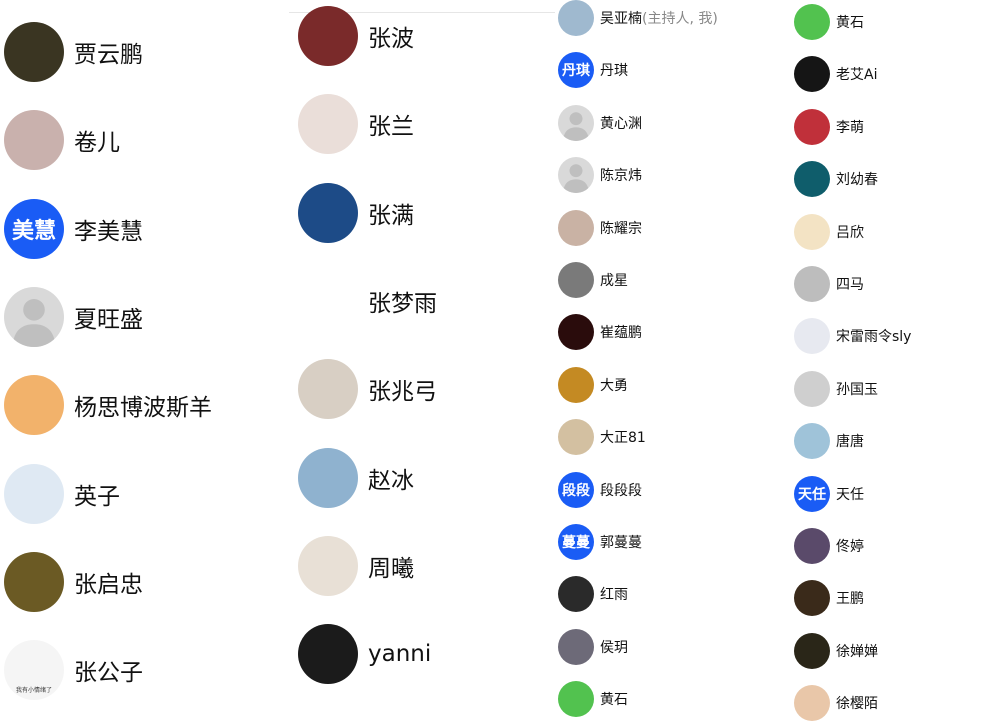 The width and height of the screenshot is (988, 721). I want to click on participant-row: 宋雷雨令sly, so click(853, 336).